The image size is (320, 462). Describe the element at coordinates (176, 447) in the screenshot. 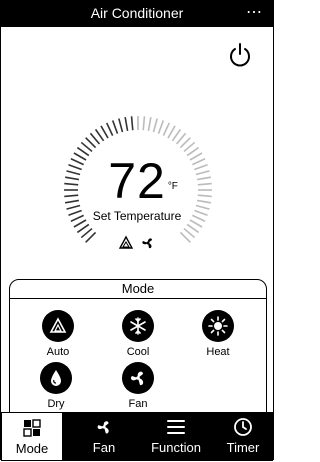

I see `tab-function-label: Function` at that location.